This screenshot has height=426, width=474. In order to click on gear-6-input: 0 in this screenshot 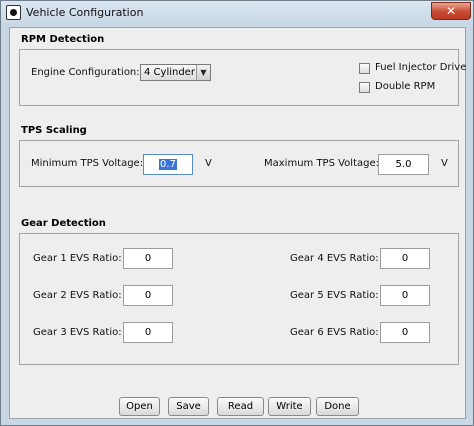, I will do `click(405, 332)`.